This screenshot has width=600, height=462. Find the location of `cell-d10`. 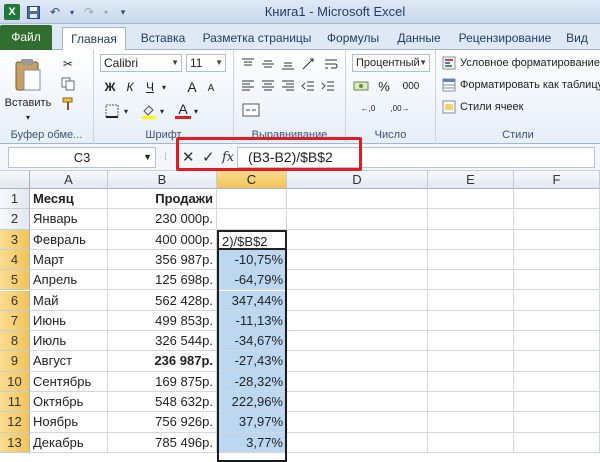

cell-d10 is located at coordinates (357, 381).